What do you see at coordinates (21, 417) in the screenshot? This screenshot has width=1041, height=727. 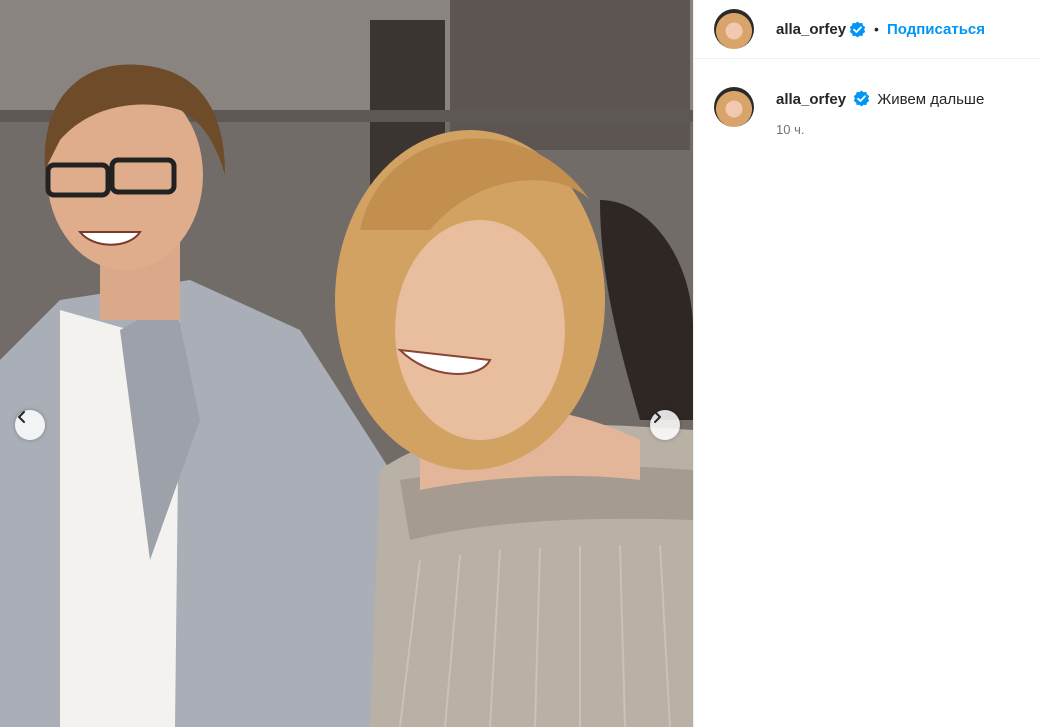 I see `chevron-left-icon` at bounding box center [21, 417].